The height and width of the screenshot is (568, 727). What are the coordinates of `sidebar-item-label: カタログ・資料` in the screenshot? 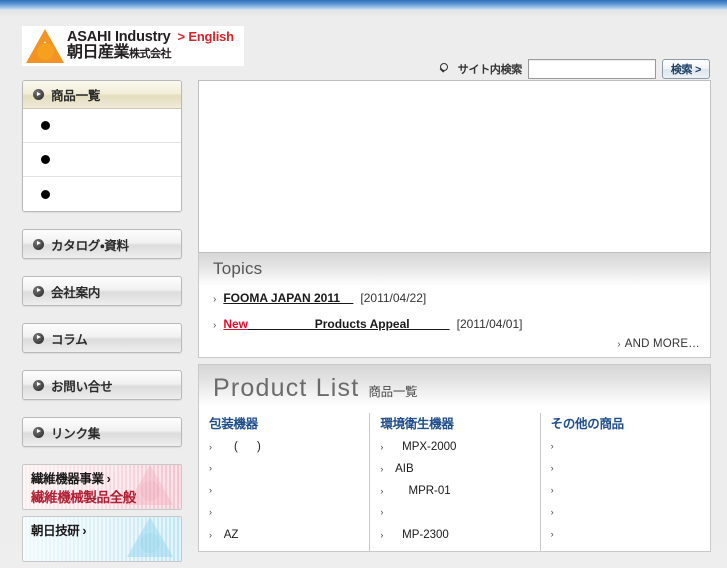 It's located at (90, 245).